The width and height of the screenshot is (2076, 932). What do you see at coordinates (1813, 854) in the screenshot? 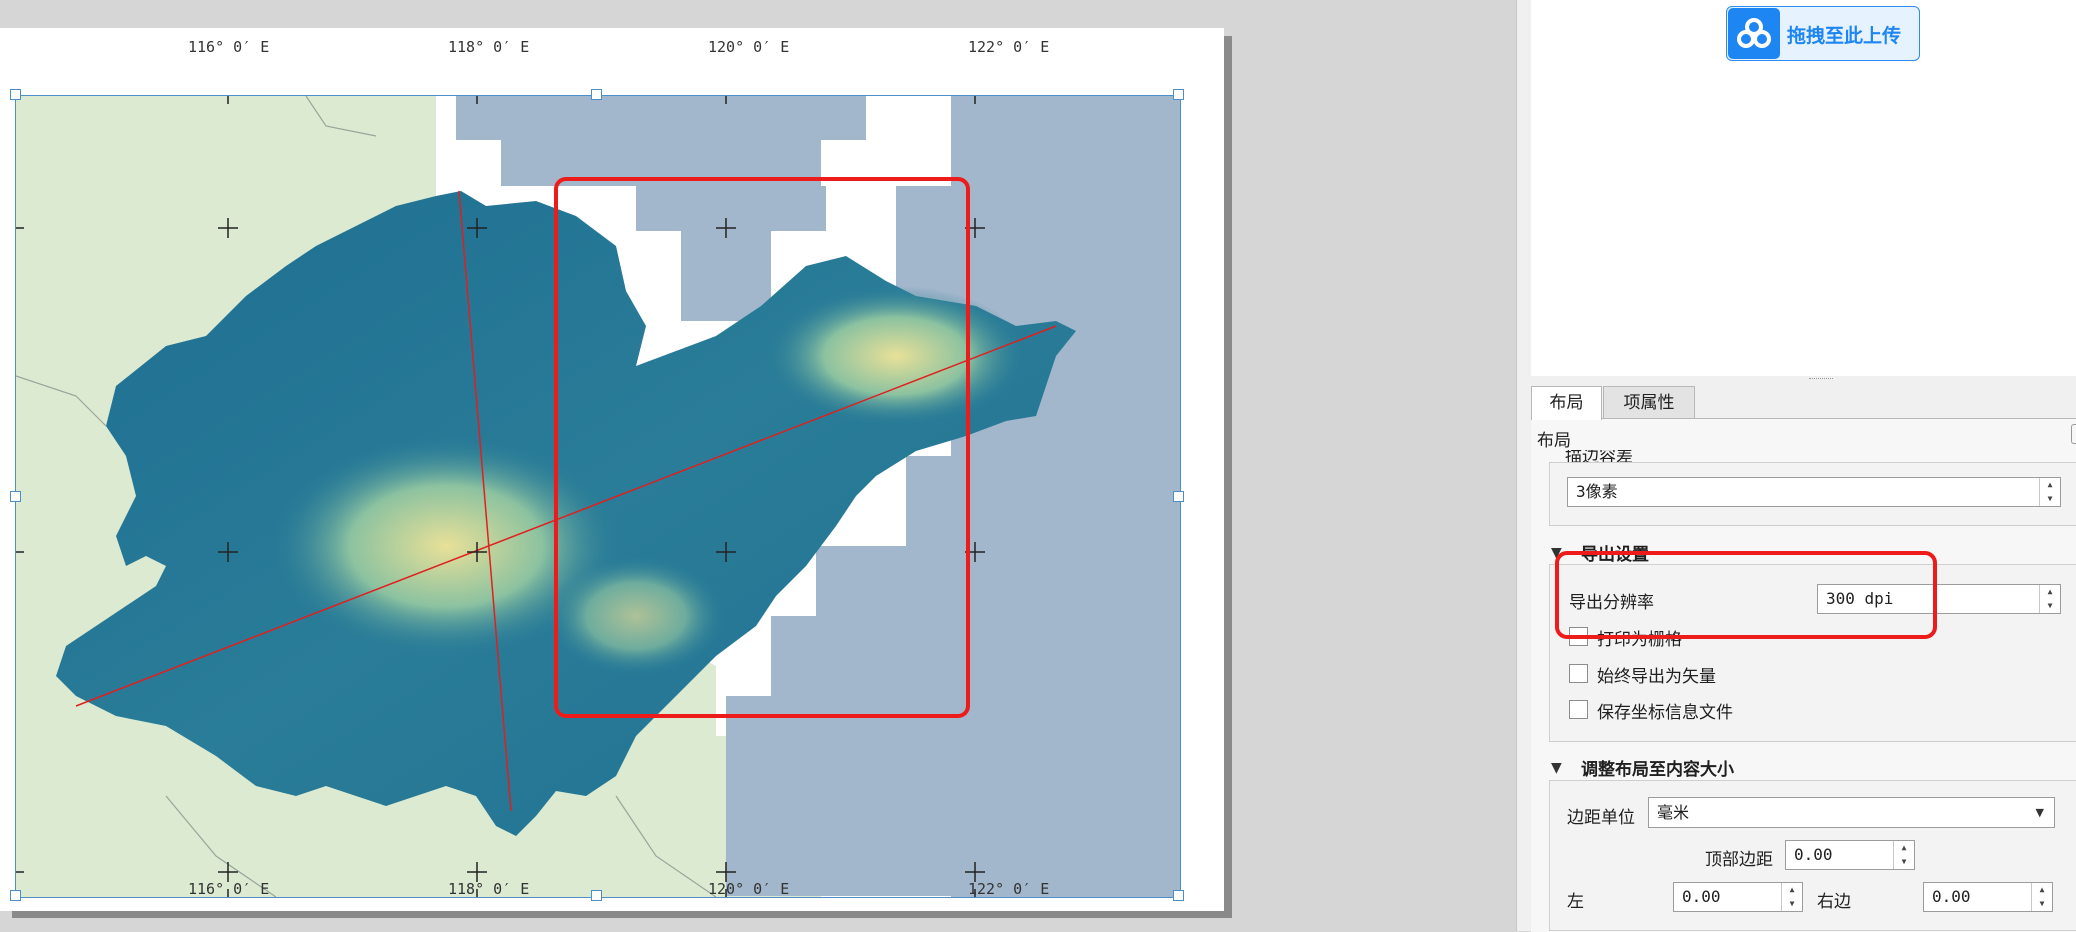
I see `top-margin-value: 0.00` at bounding box center [1813, 854].